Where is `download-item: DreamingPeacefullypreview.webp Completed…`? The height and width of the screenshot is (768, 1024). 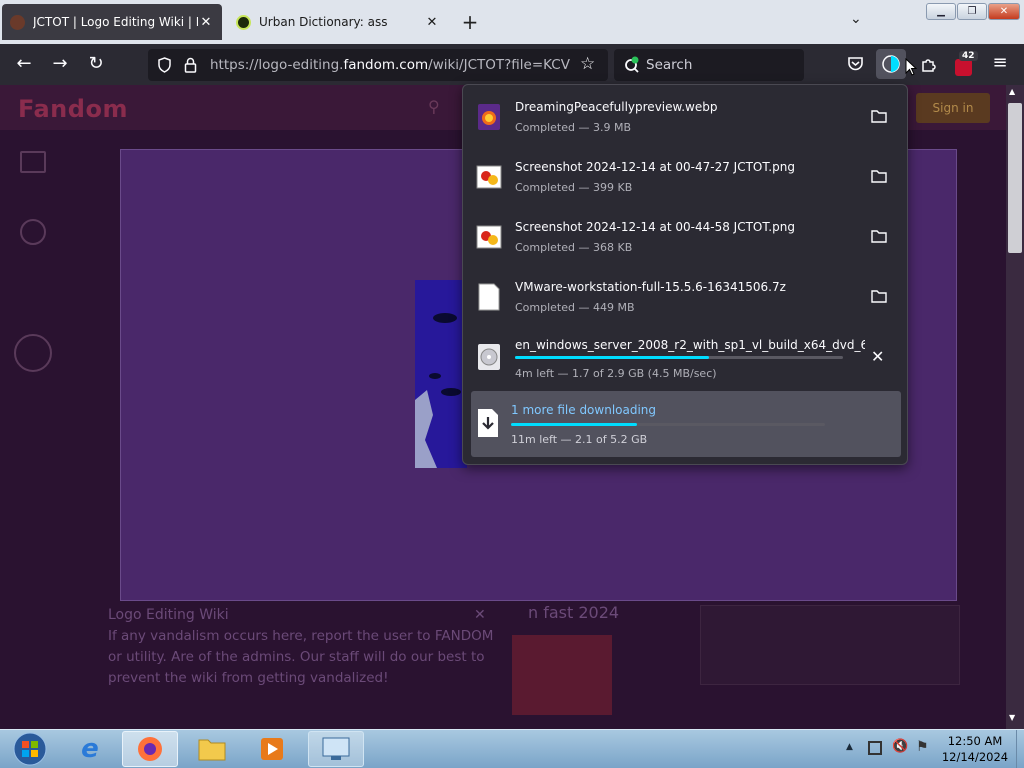 download-item: DreamingPeacefullypreview.webp Completed… is located at coordinates (686, 117).